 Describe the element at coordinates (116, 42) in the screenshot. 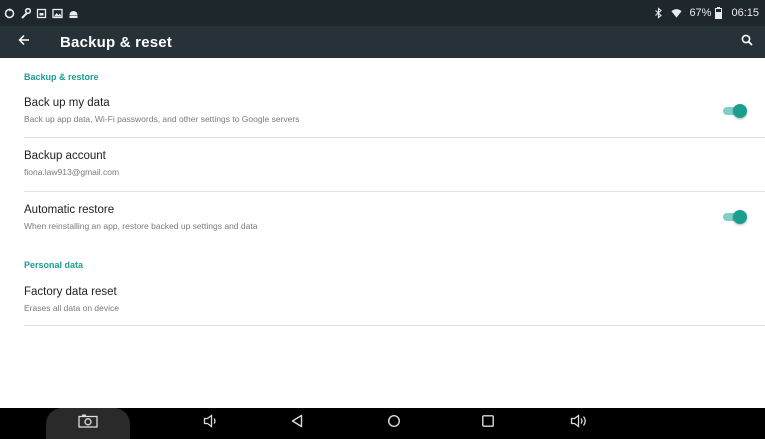

I see `page-title: Backup & reset` at that location.